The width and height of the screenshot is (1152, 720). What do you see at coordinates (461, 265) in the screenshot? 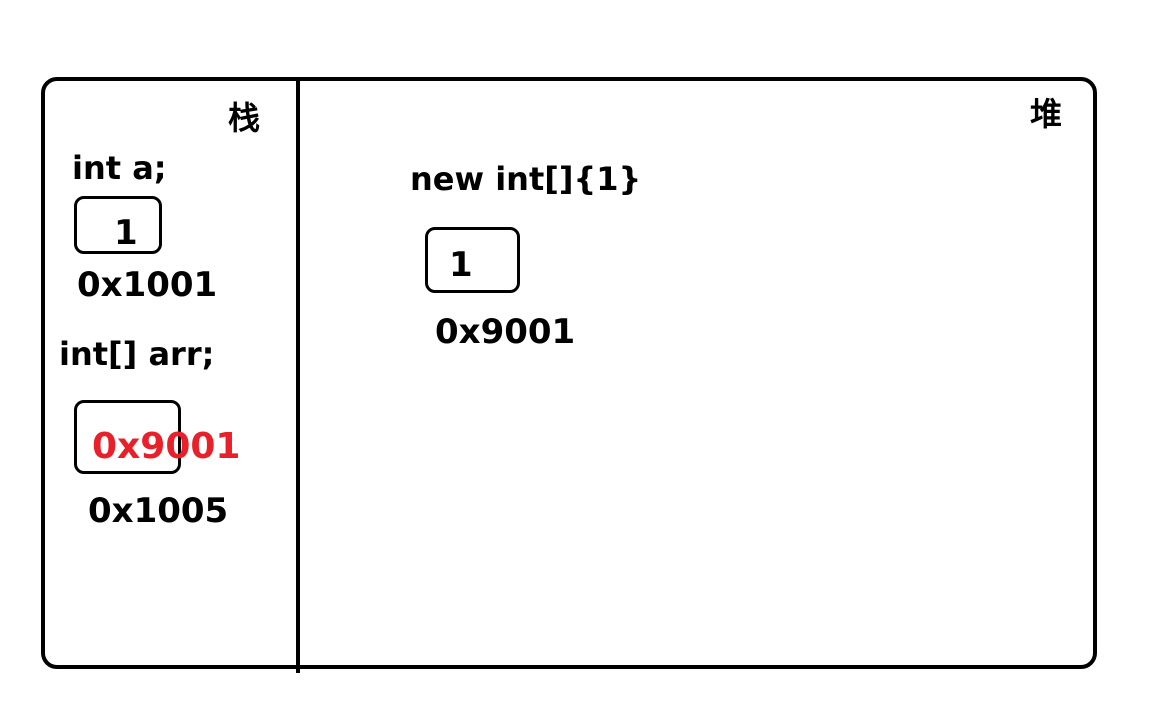
I see `heap-object-value: 1` at bounding box center [461, 265].